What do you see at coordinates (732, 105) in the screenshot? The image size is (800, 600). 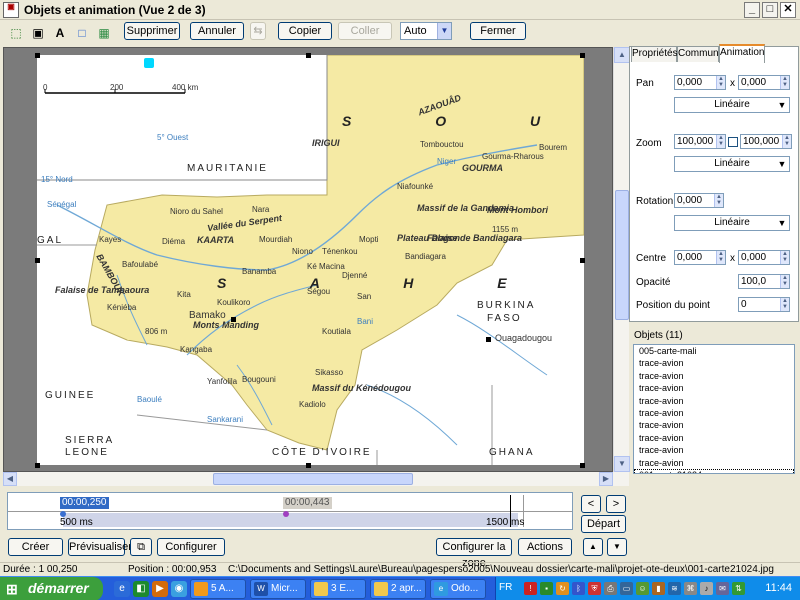 I see `pan-interp-select: Linéaire ▼` at bounding box center [732, 105].